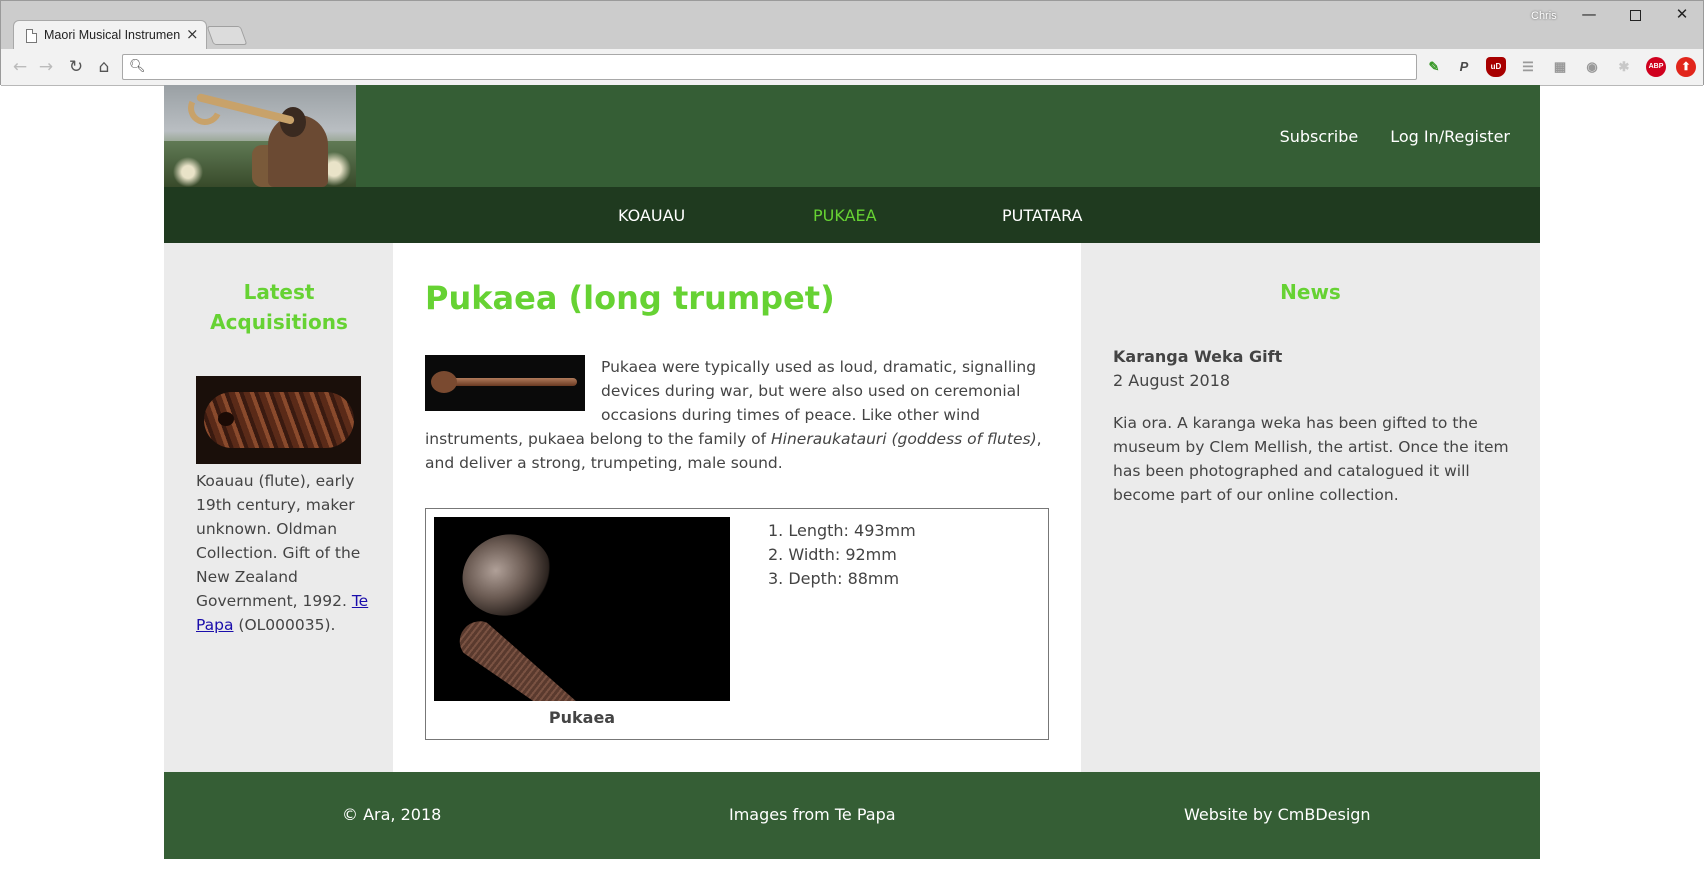 The width and height of the screenshot is (1704, 885). I want to click on paypal-icon: P, so click(1464, 67).